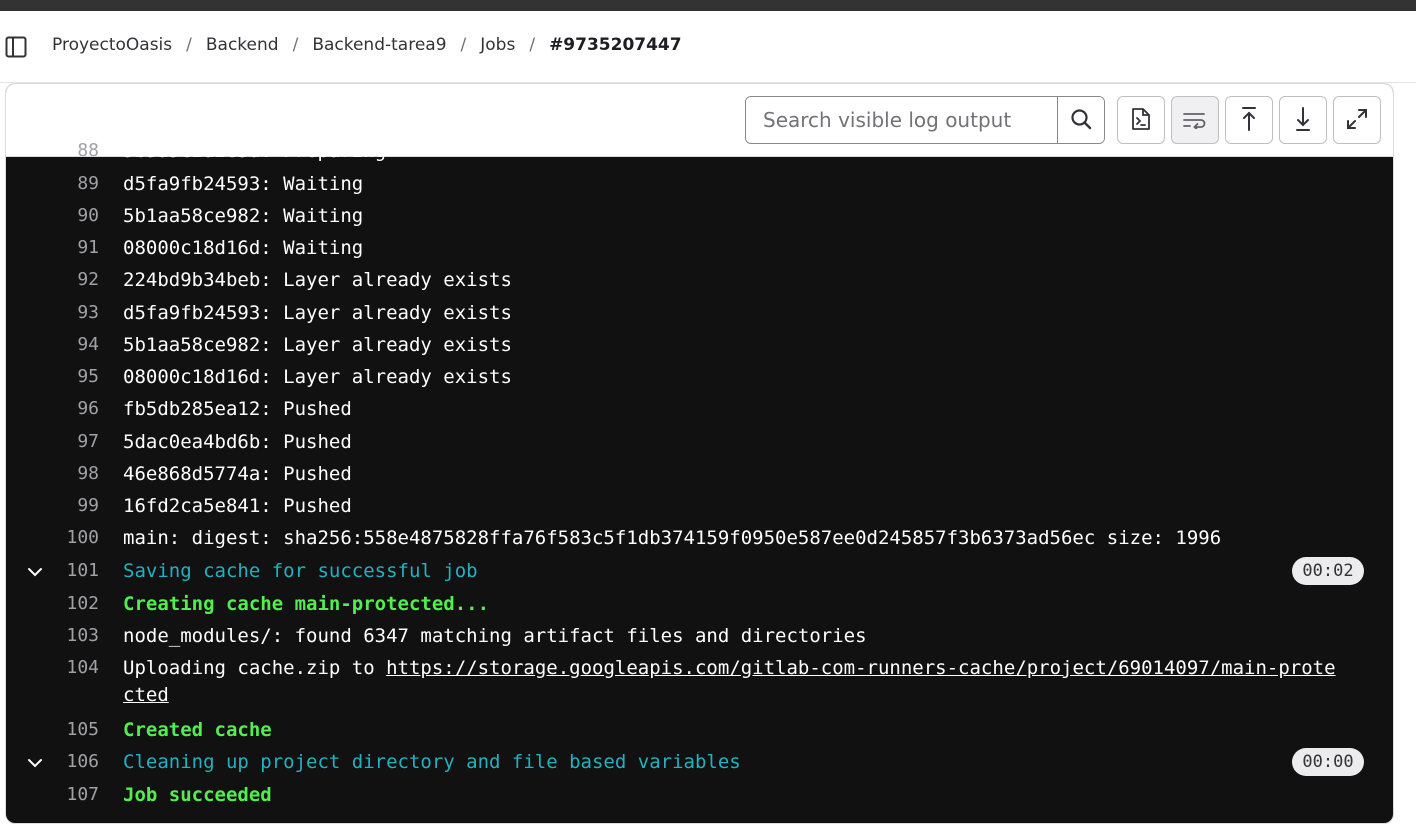 Image resolution: width=1416 pixels, height=828 pixels. I want to click on line-text: 46e868d5774a: Pushed, so click(237, 474).